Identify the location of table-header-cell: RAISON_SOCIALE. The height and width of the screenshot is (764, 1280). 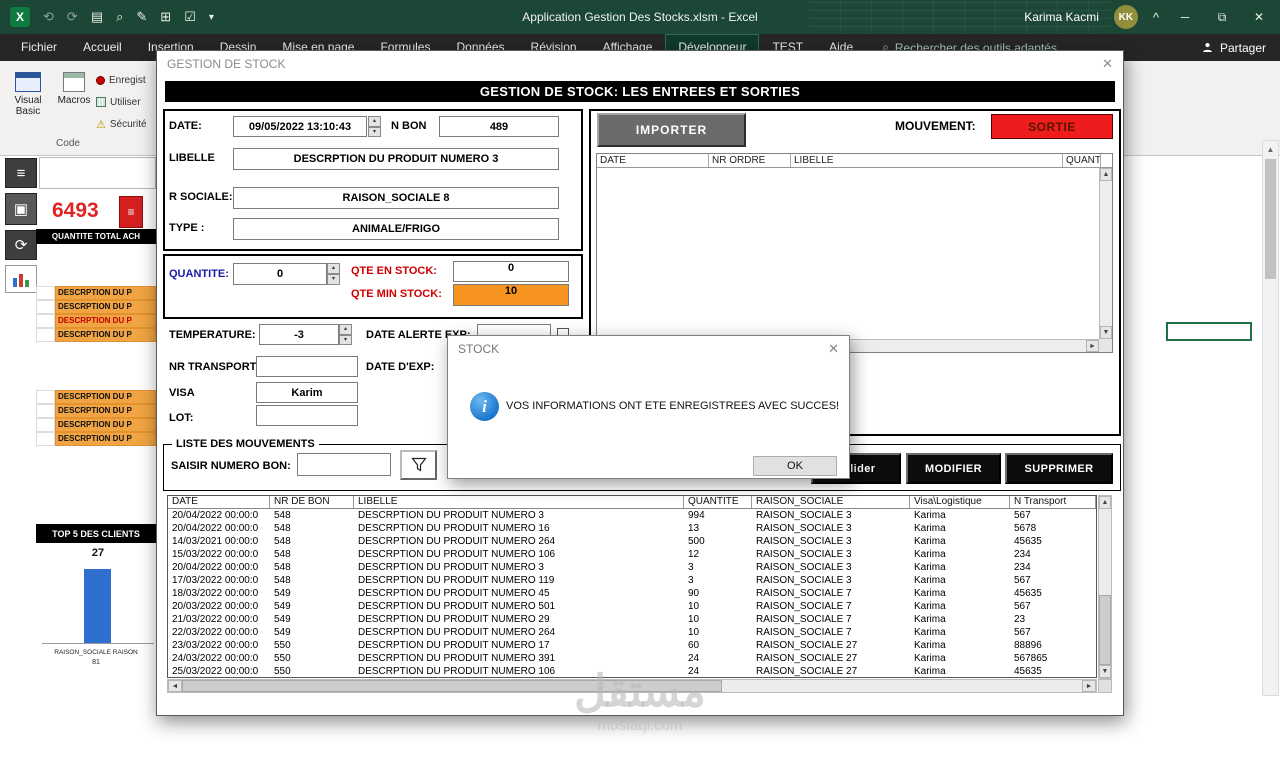
(831, 502).